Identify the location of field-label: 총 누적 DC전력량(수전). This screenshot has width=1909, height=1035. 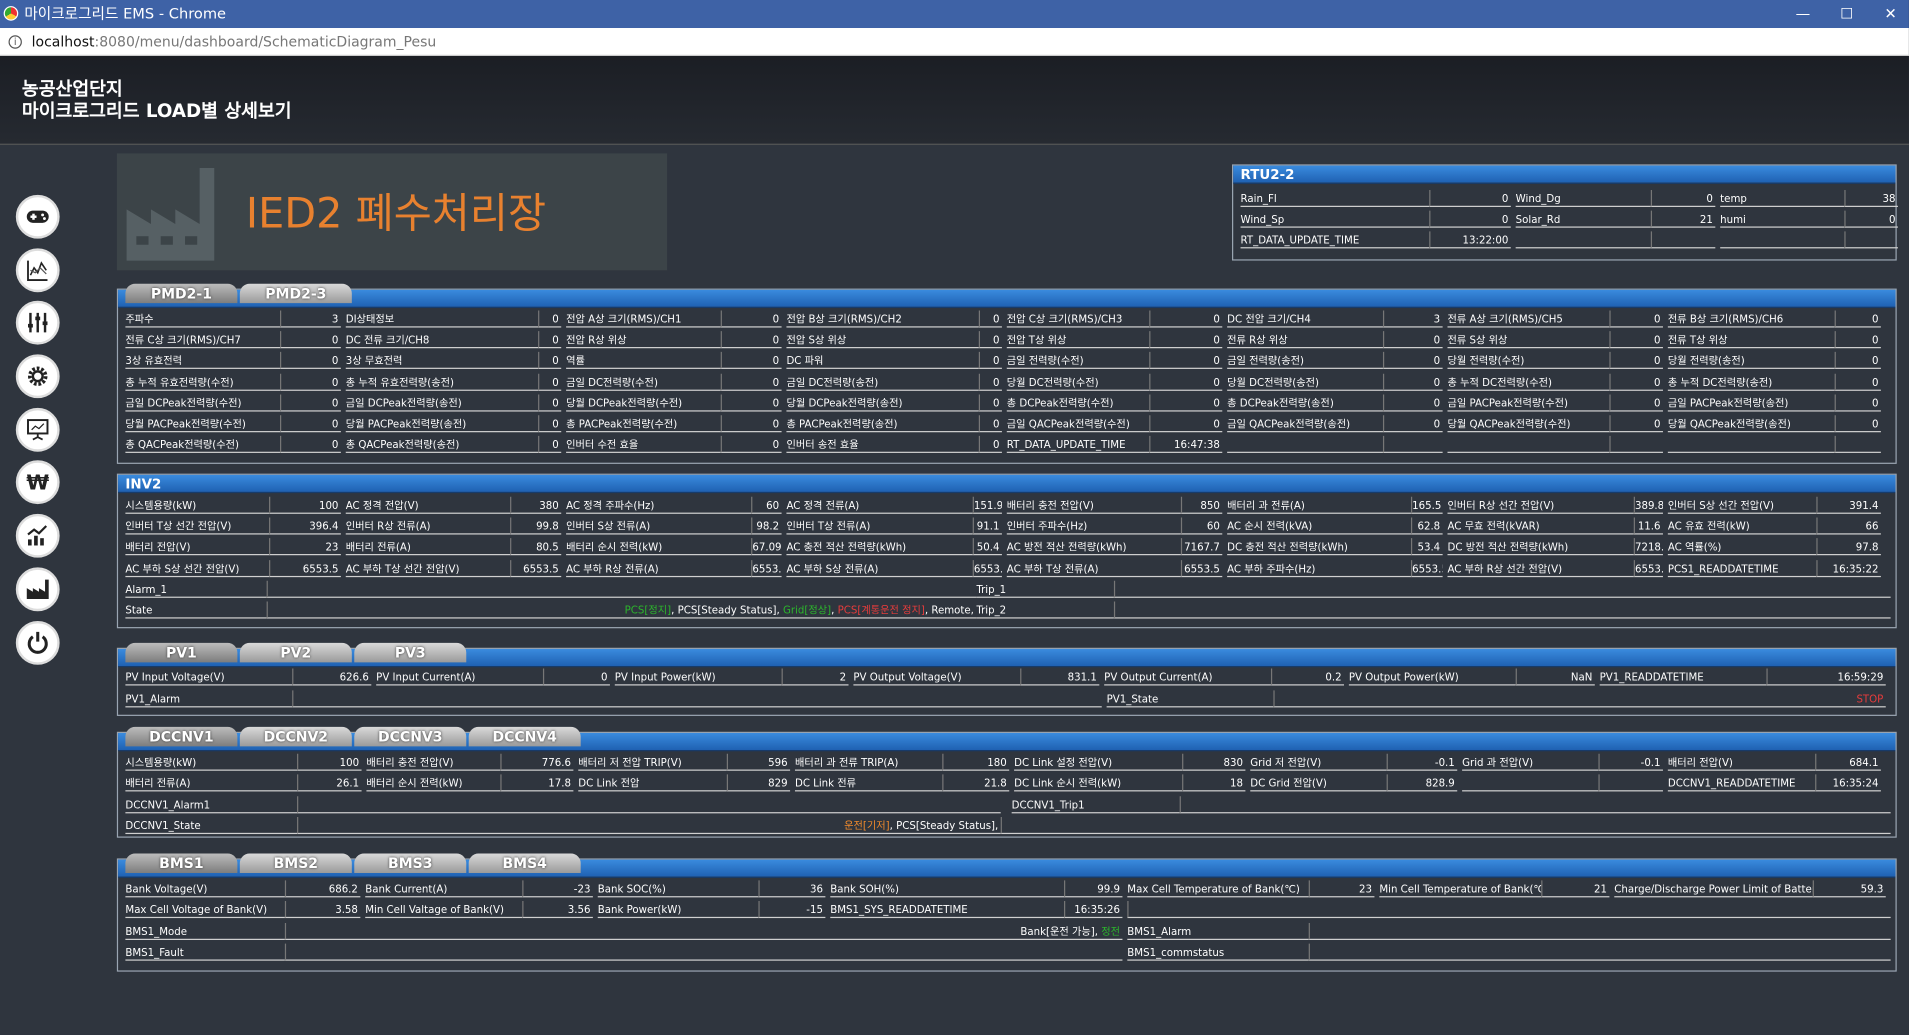
(1528, 382).